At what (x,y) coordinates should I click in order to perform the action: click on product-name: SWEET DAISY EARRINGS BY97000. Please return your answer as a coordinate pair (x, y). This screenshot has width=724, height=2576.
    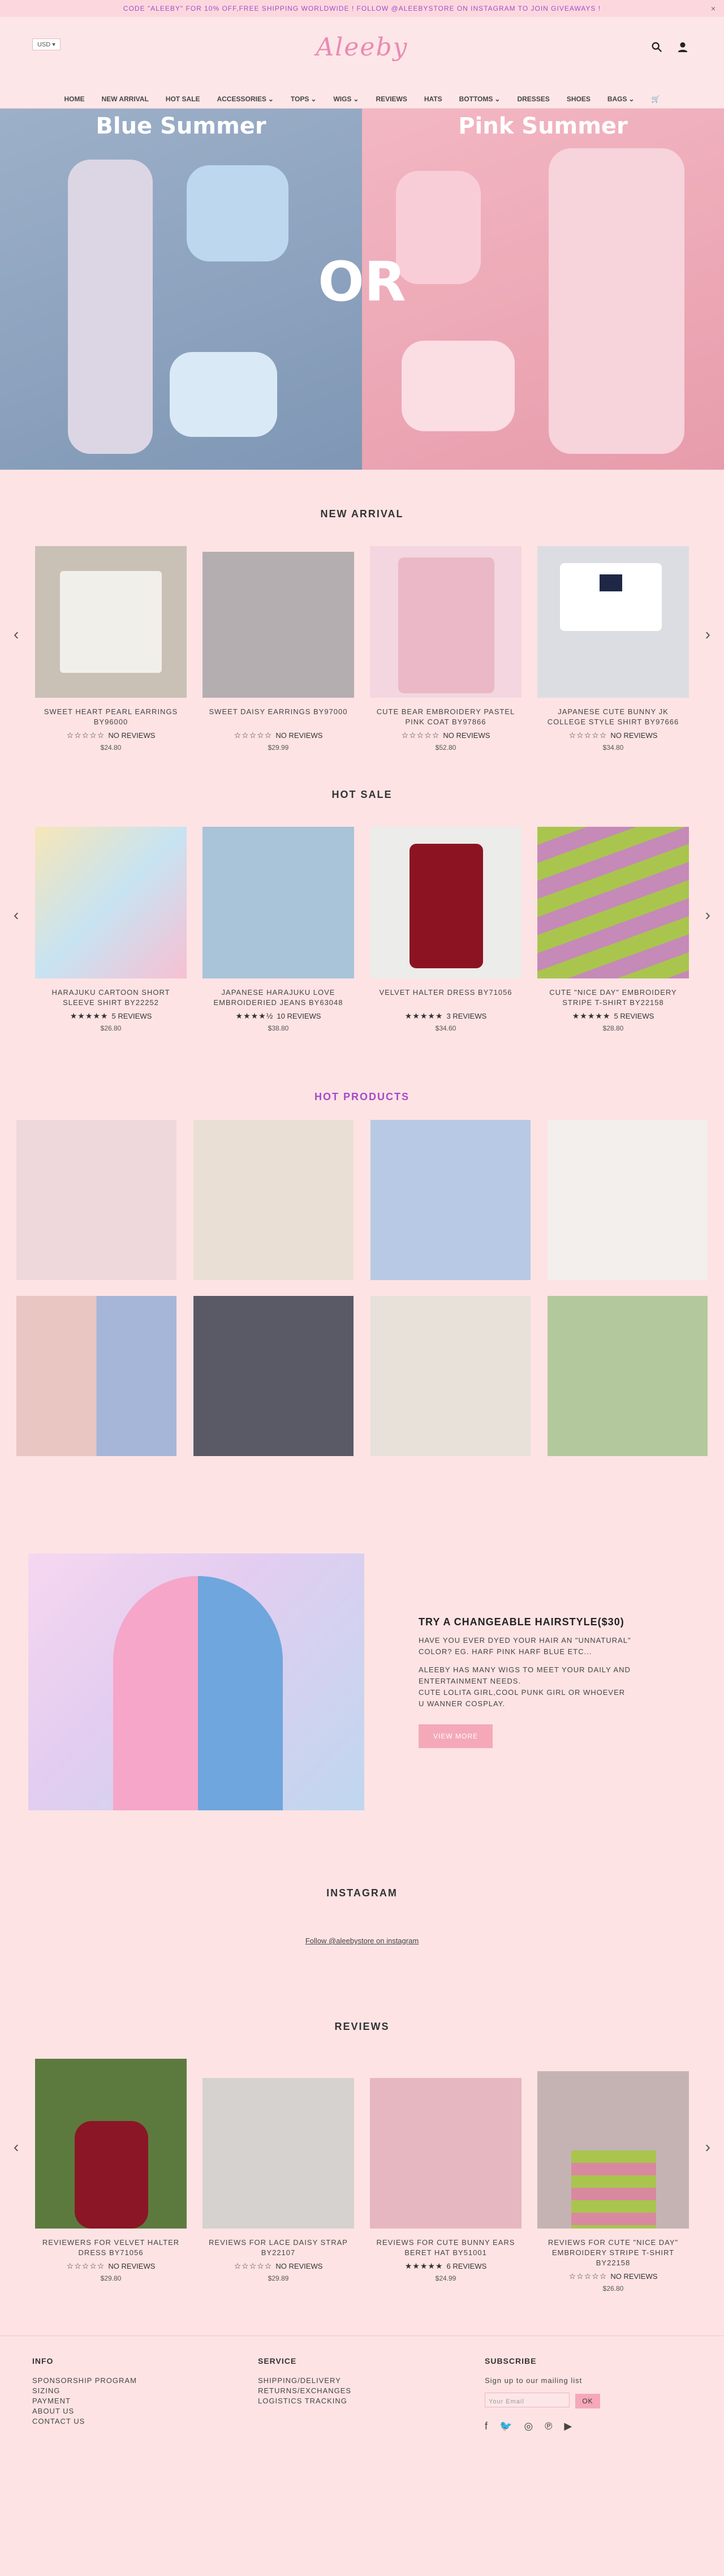
    Looking at the image, I should click on (278, 717).